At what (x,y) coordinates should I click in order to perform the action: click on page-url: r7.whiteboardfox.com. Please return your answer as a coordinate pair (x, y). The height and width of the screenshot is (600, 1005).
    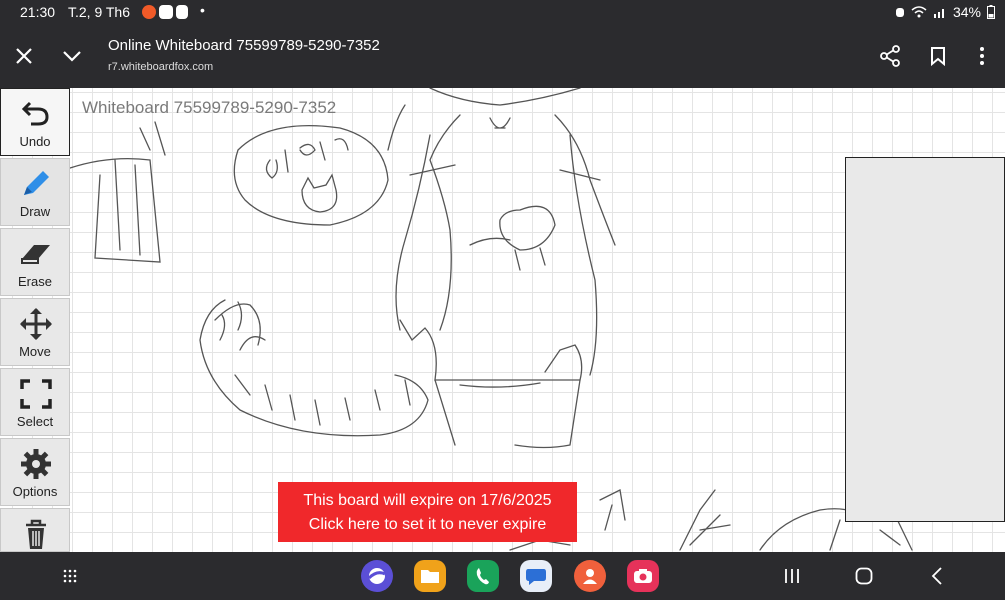
    Looking at the image, I should click on (161, 67).